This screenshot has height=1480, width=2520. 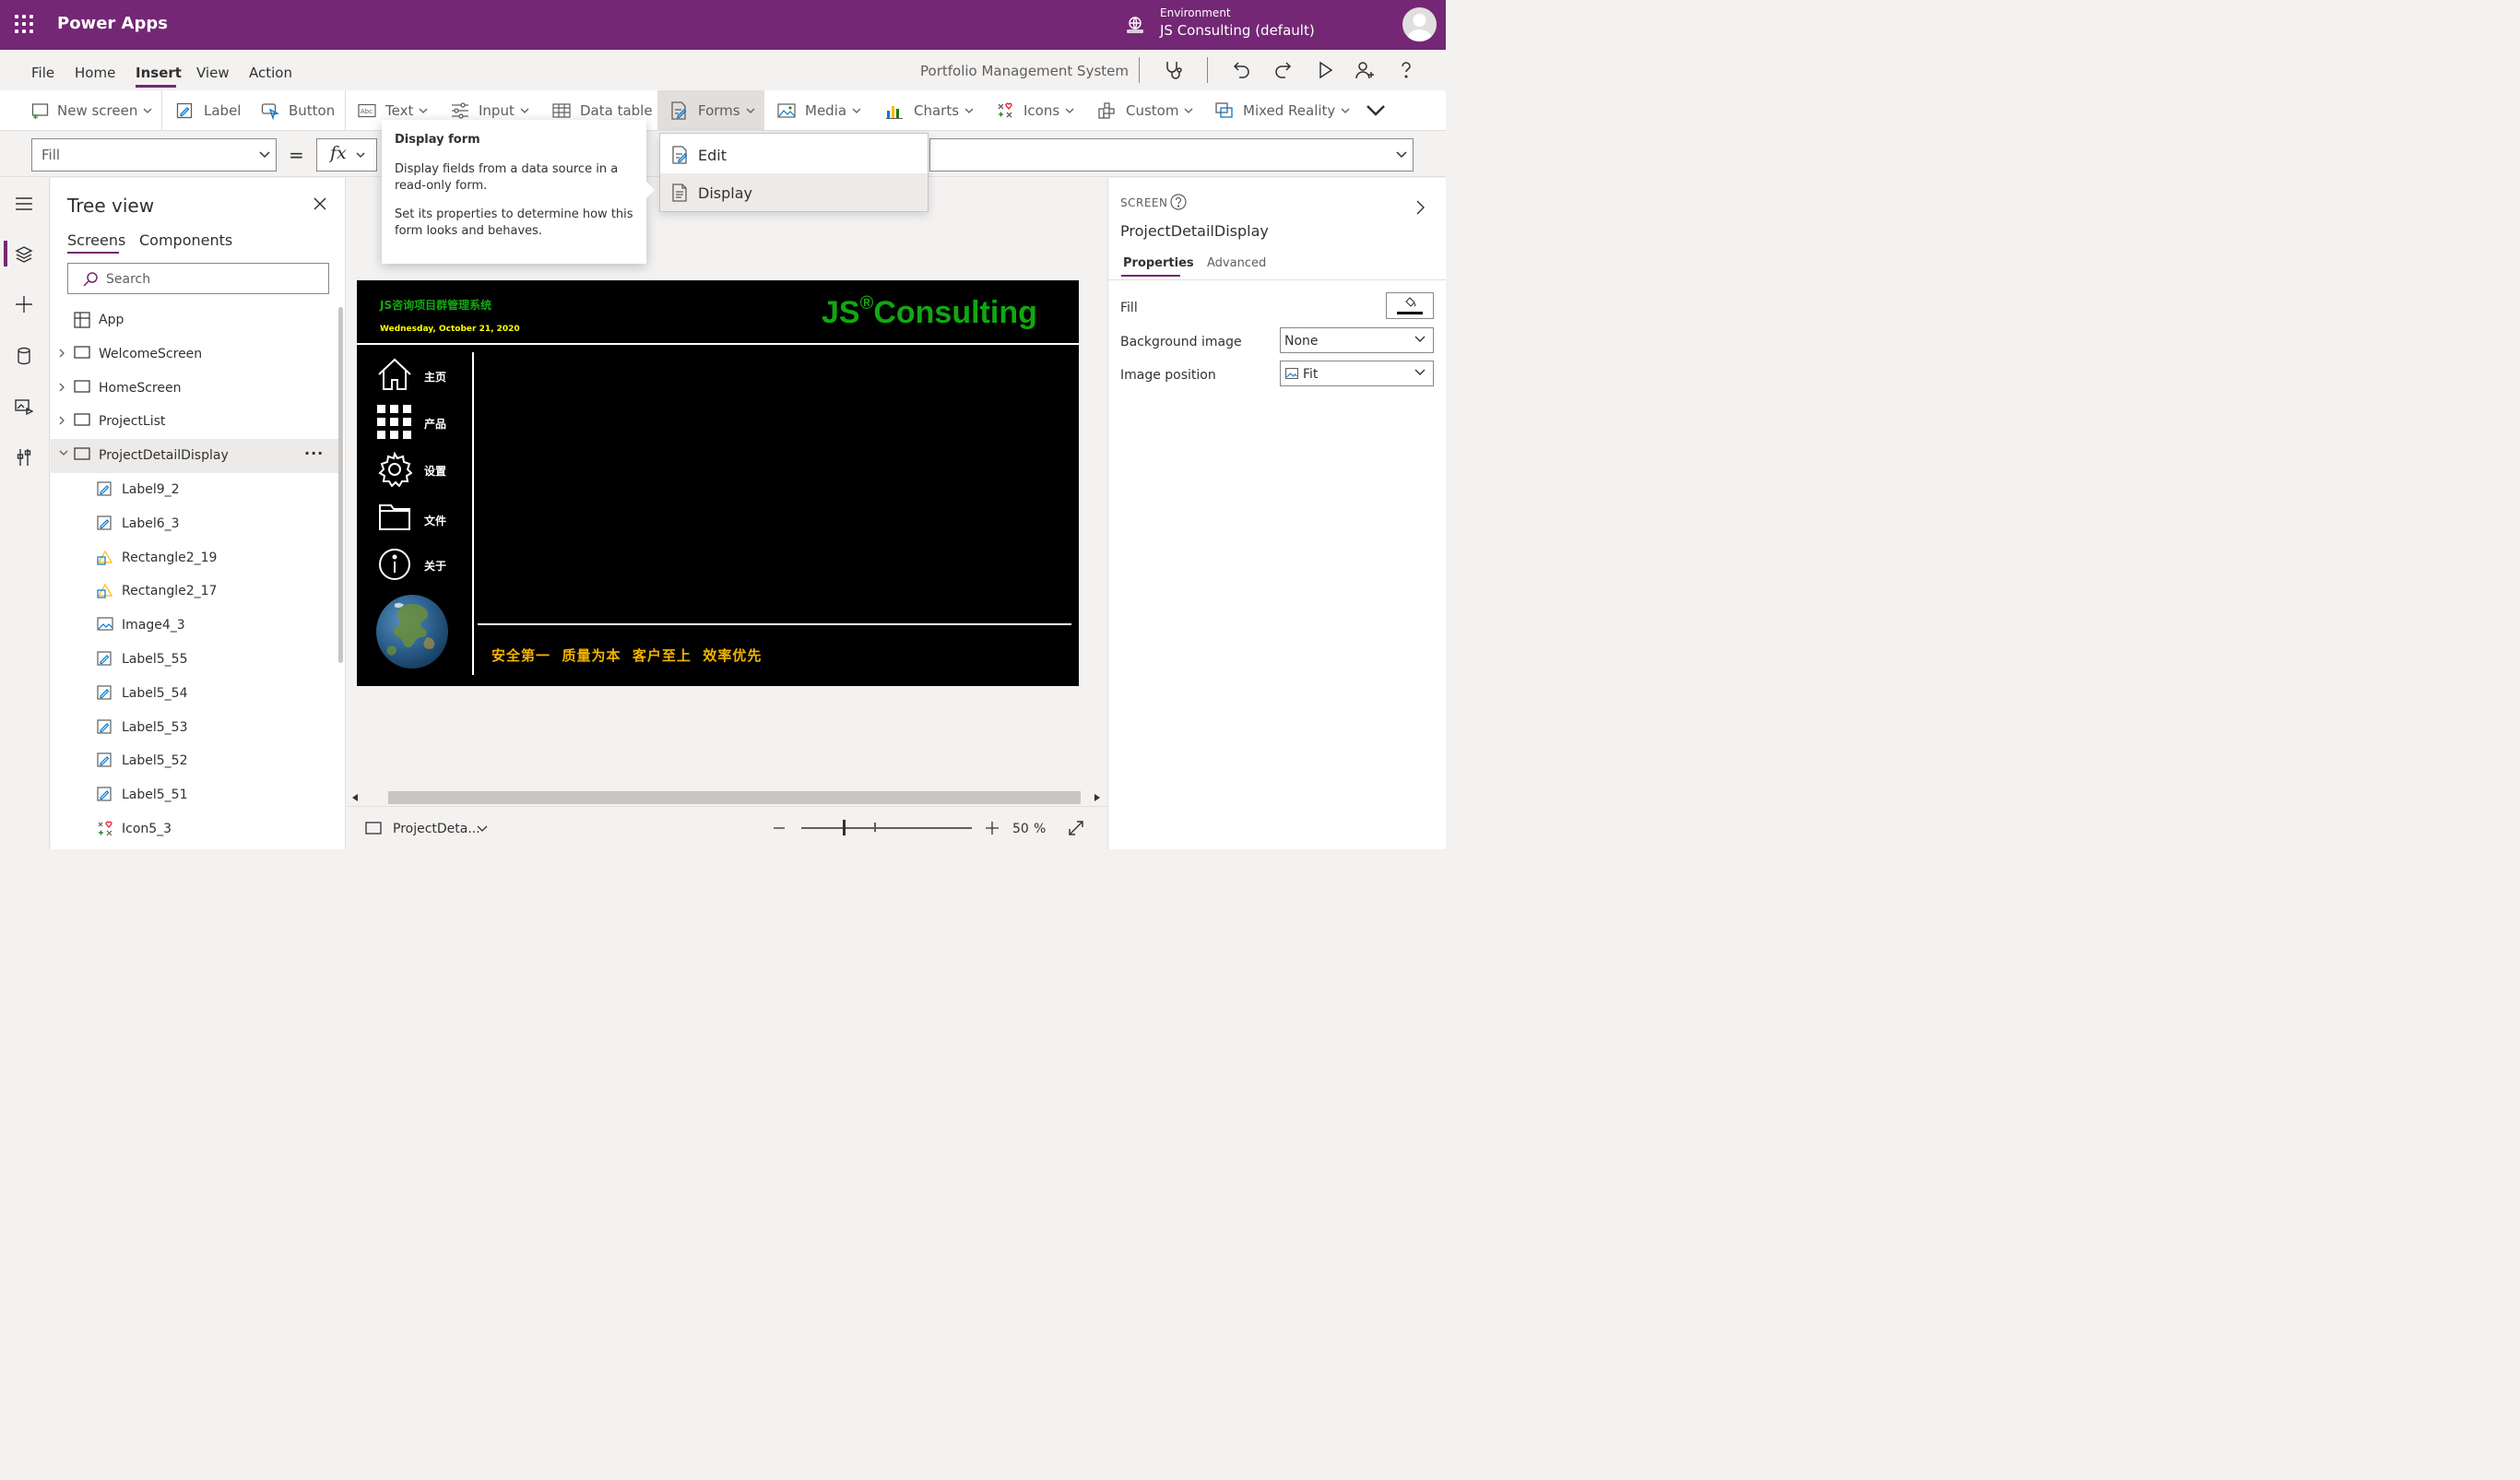 What do you see at coordinates (1158, 263) in the screenshot?
I see `tab-properties: Properties` at bounding box center [1158, 263].